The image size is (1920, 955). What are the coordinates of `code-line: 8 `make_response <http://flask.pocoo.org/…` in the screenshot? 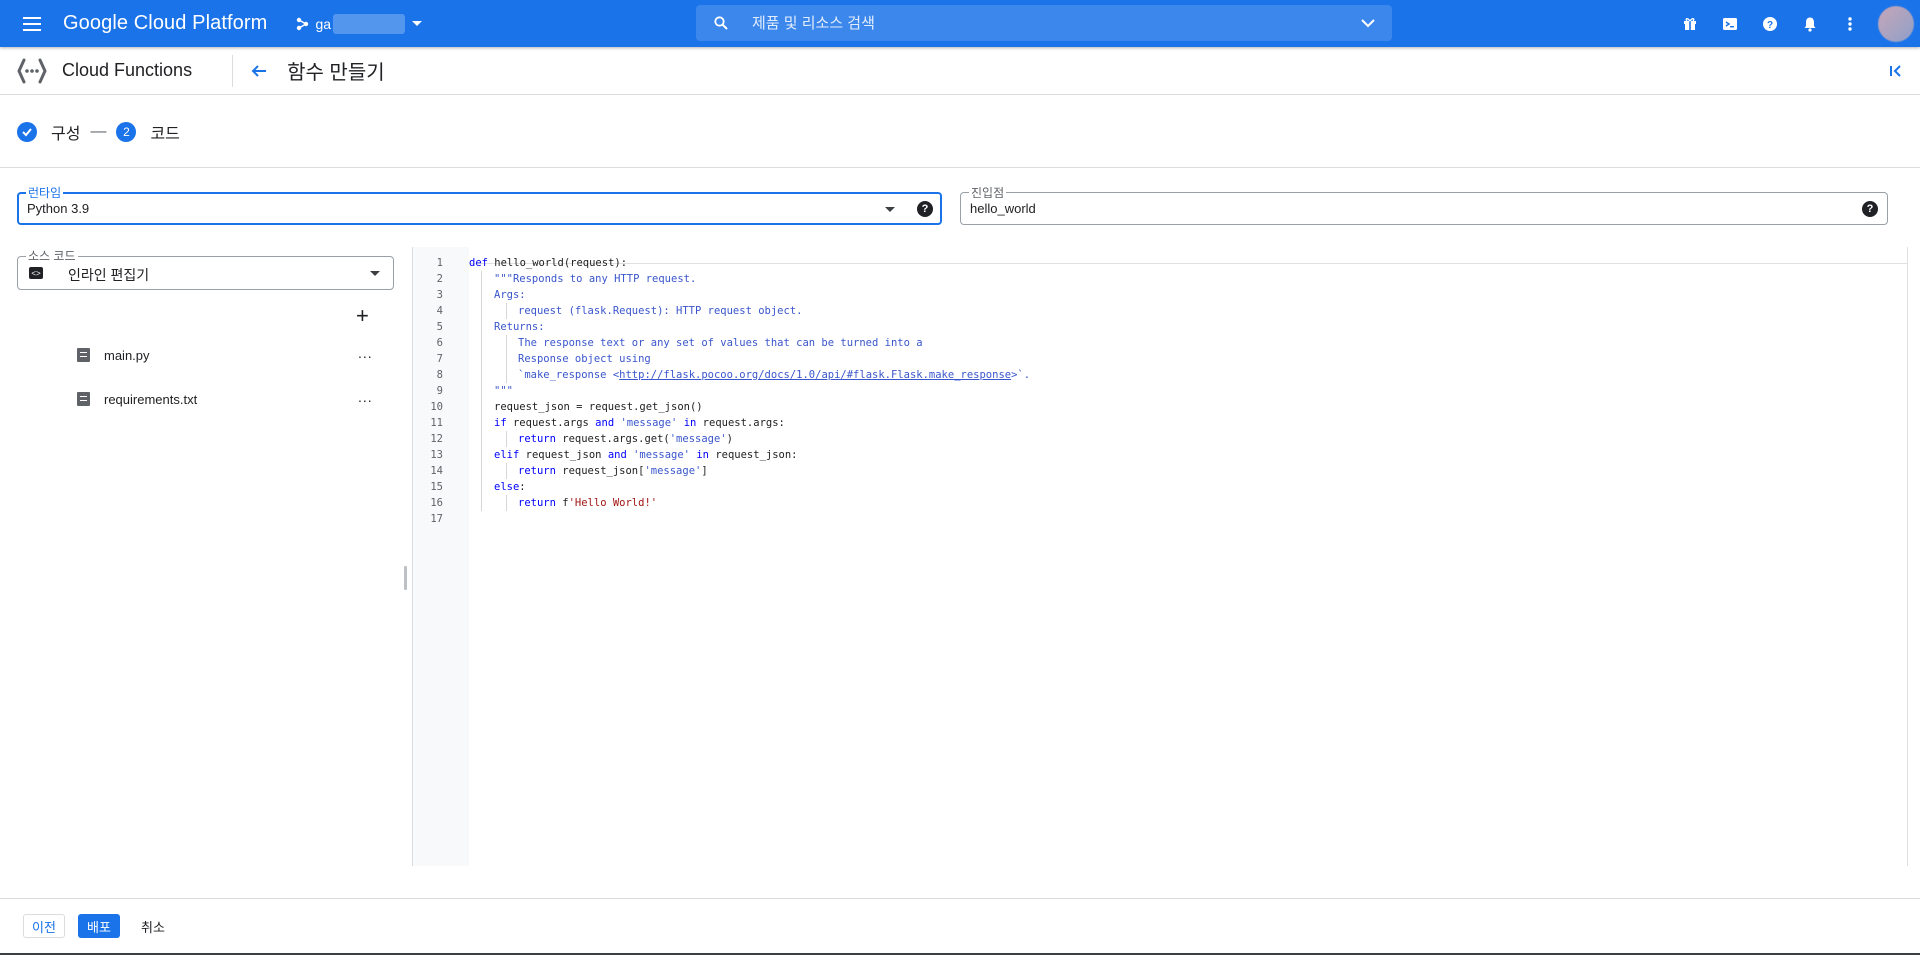 It's located at (1158, 375).